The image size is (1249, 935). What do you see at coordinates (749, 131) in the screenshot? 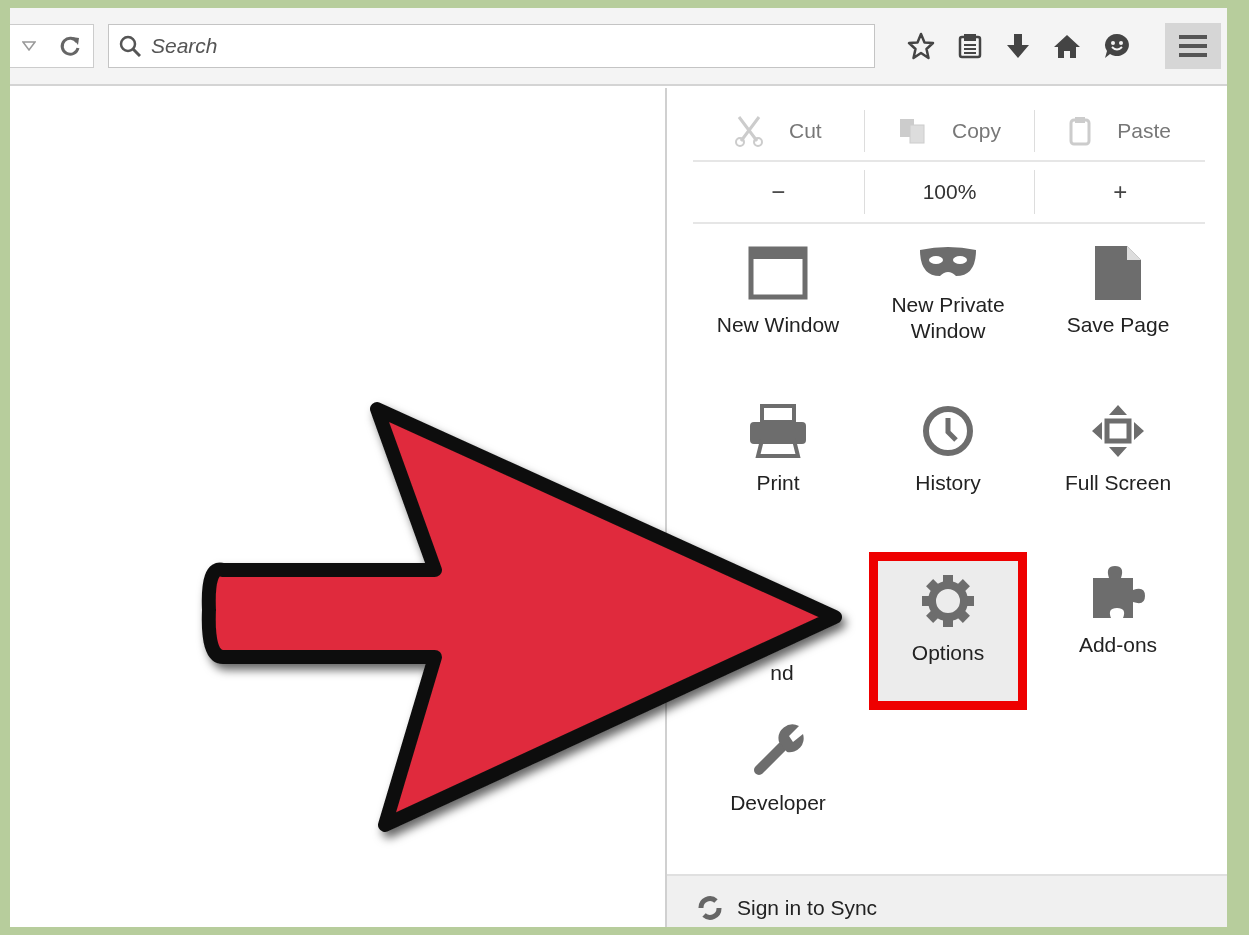
I see `scissors-icon` at bounding box center [749, 131].